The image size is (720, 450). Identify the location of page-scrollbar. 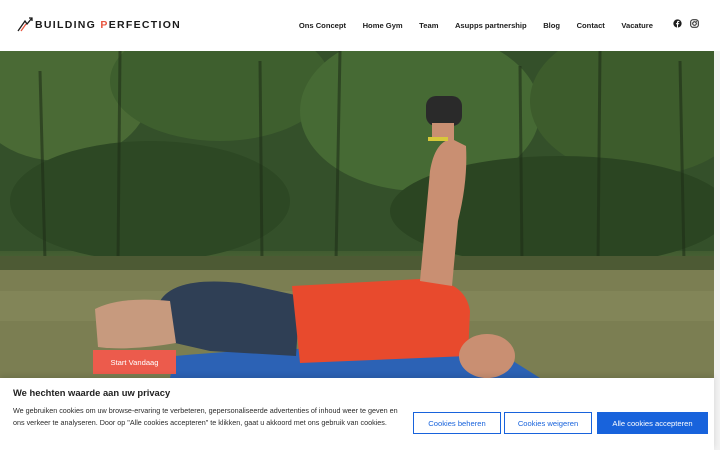
(717, 250).